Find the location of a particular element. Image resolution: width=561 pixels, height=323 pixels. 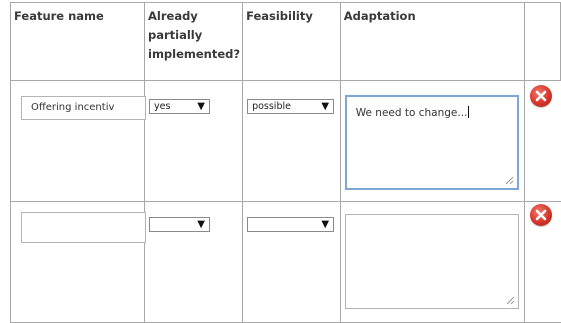

text-caret is located at coordinates (469, 112).